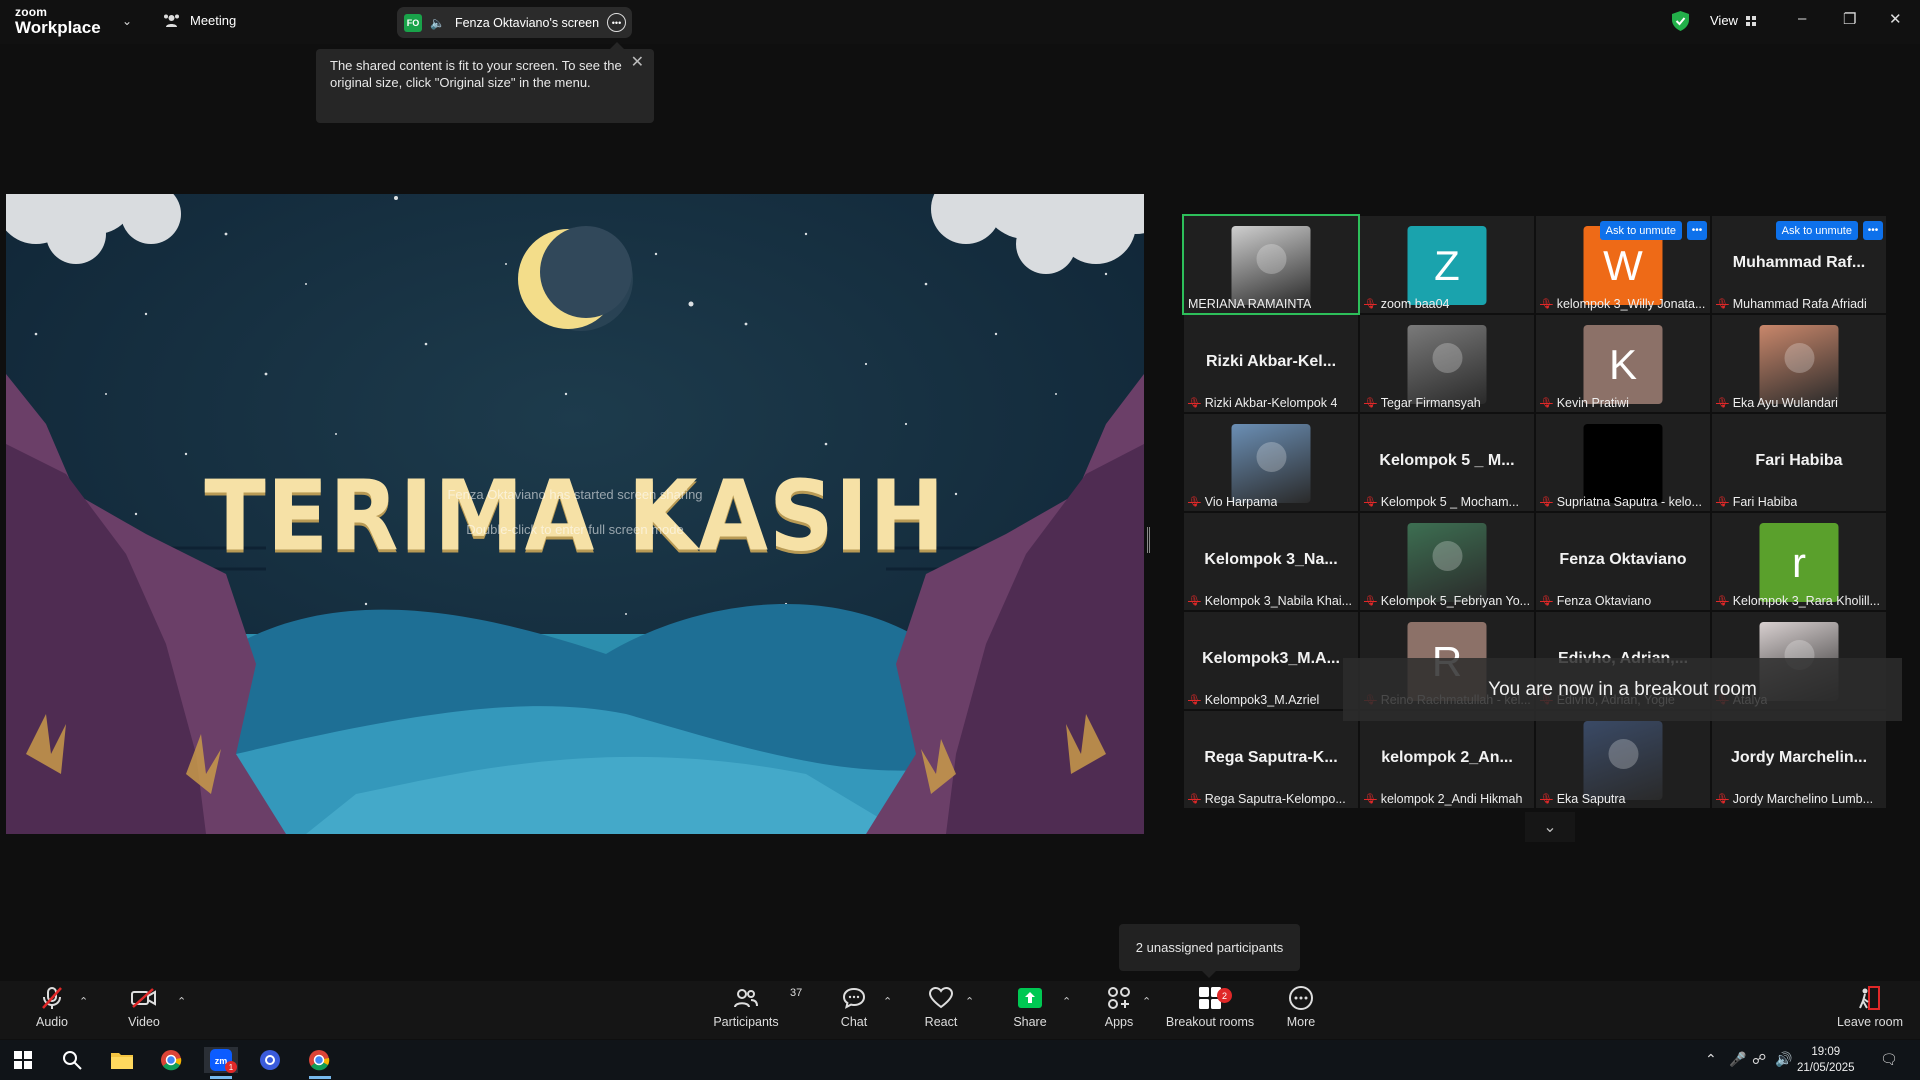 Image resolution: width=1920 pixels, height=1080 pixels. Describe the element at coordinates (1210, 1022) in the screenshot. I see `breakout-rooms-label: Breakout rooms` at that location.